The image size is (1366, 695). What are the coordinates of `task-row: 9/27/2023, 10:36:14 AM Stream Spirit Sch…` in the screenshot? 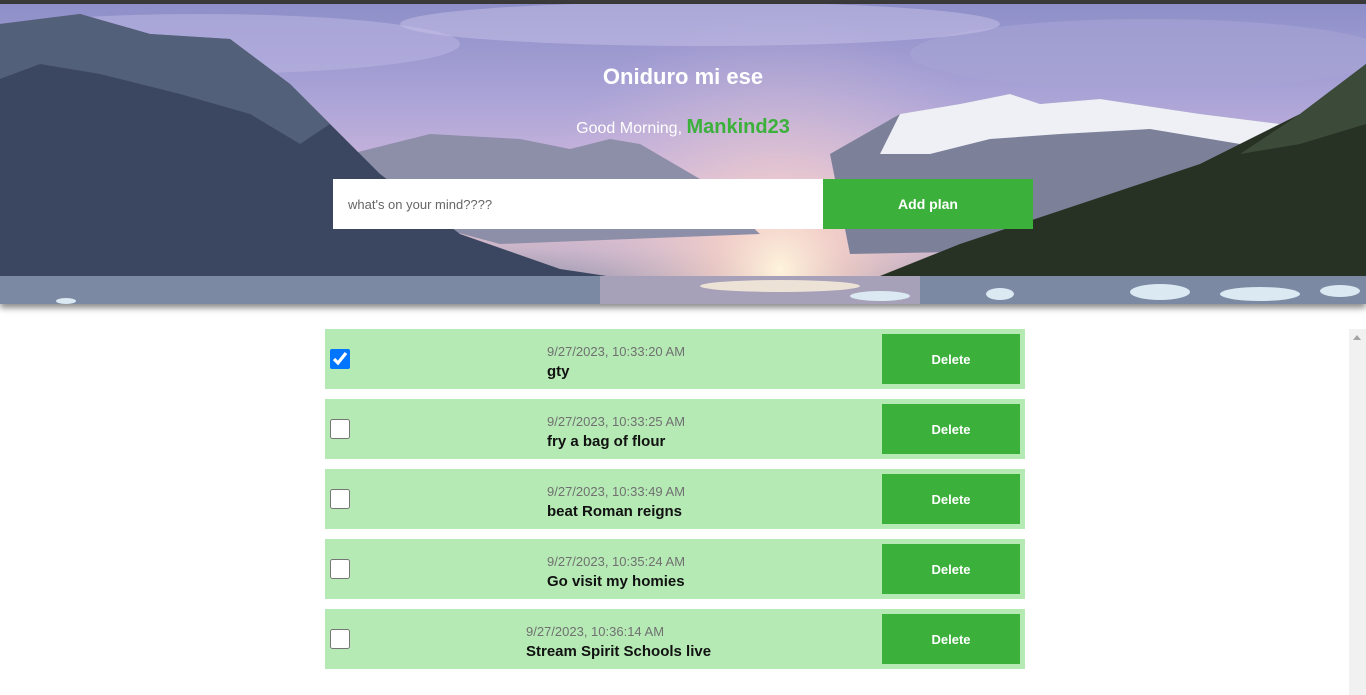 It's located at (675, 639).